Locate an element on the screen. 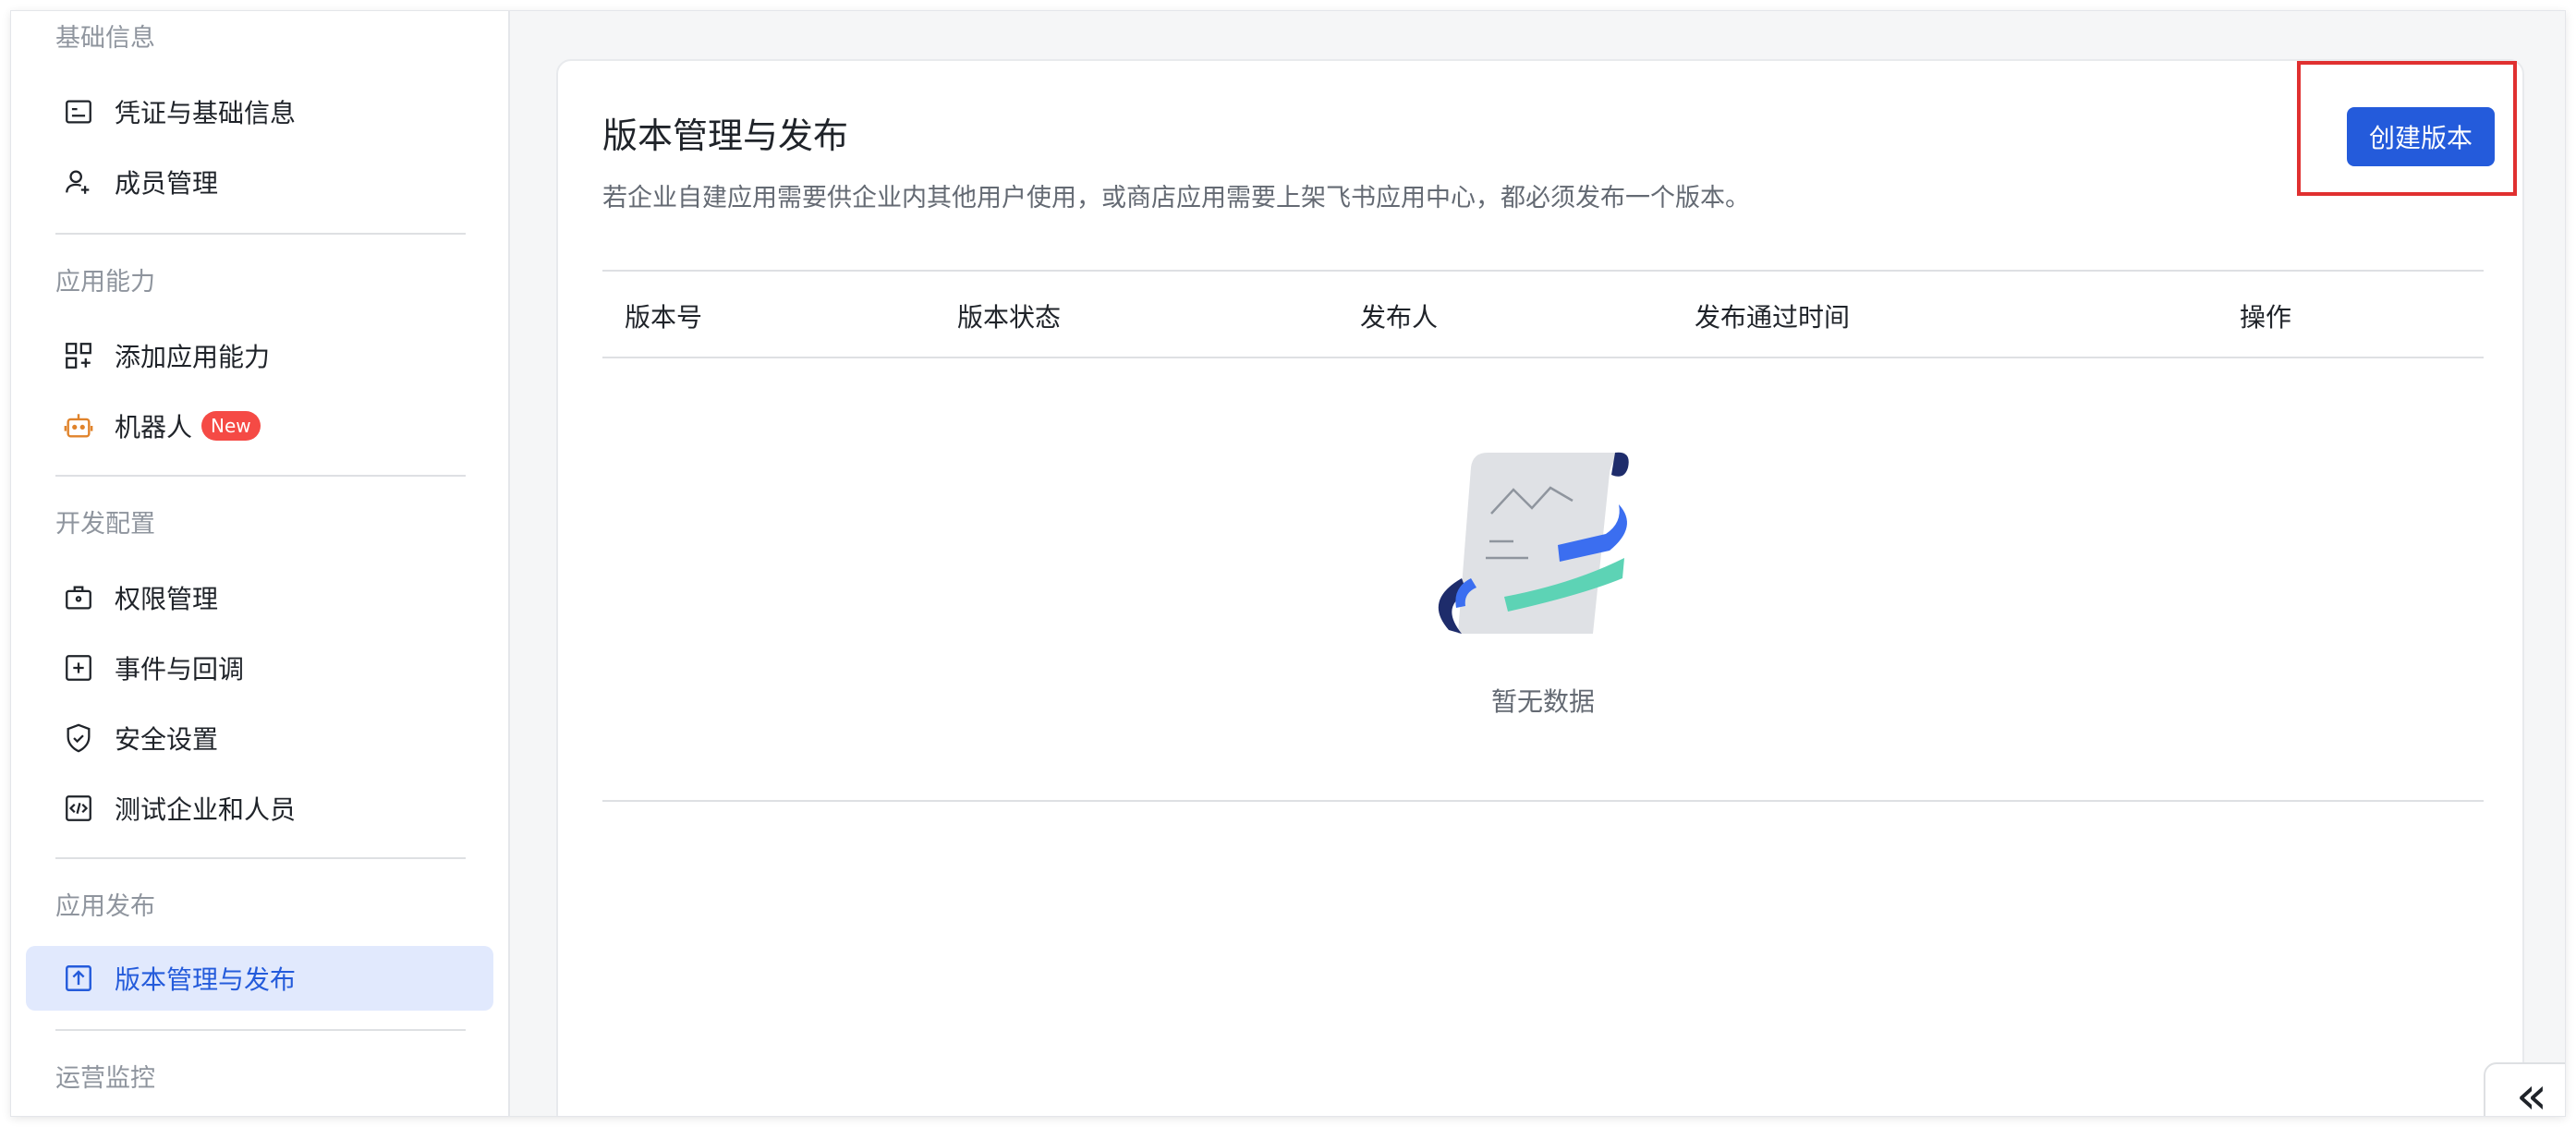 Image resolution: width=2576 pixels, height=1127 pixels. column-header-status: 版本状态 is located at coordinates (1009, 317).